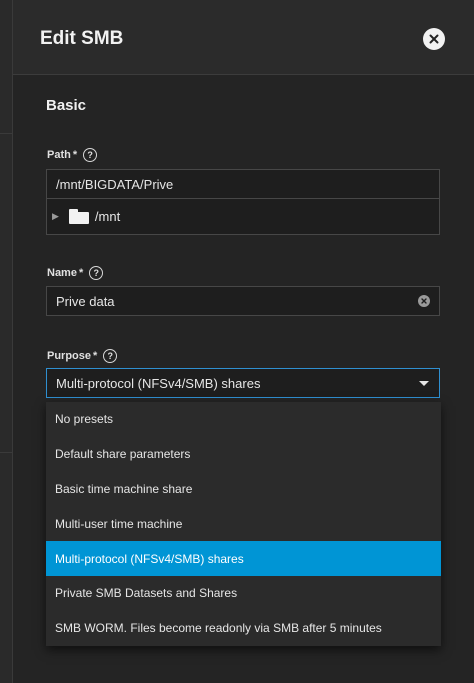 Image resolution: width=474 pixels, height=683 pixels. I want to click on purpose-option: No presets, so click(243, 419).